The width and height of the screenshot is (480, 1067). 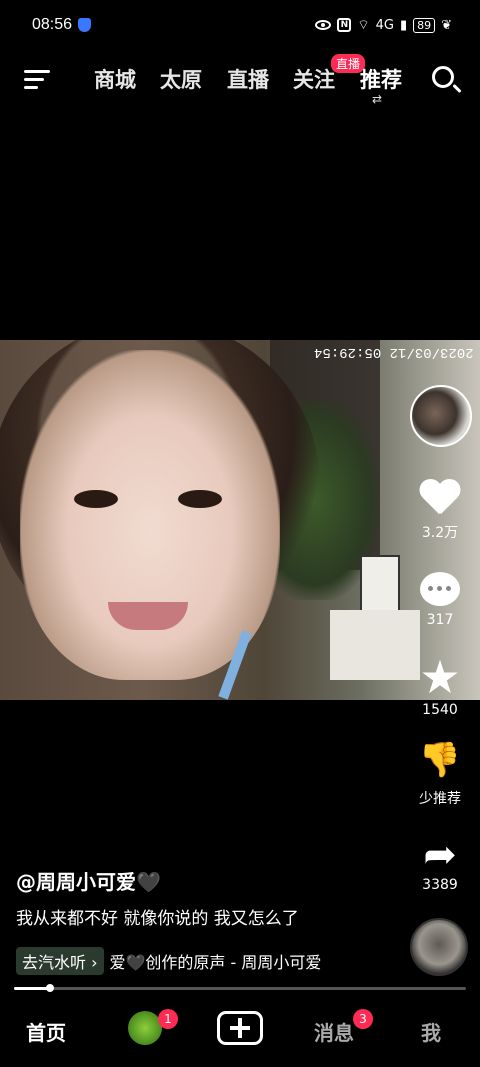 I want to click on favorite-count: 1540, so click(x=440, y=710).